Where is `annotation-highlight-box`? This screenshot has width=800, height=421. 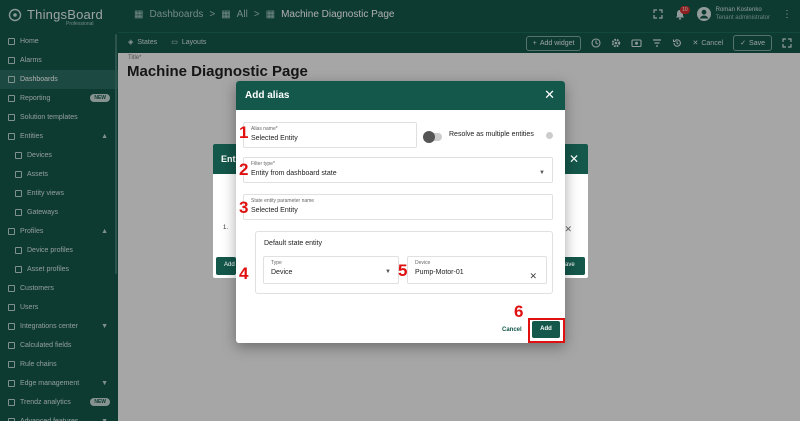 annotation-highlight-box is located at coordinates (546, 330).